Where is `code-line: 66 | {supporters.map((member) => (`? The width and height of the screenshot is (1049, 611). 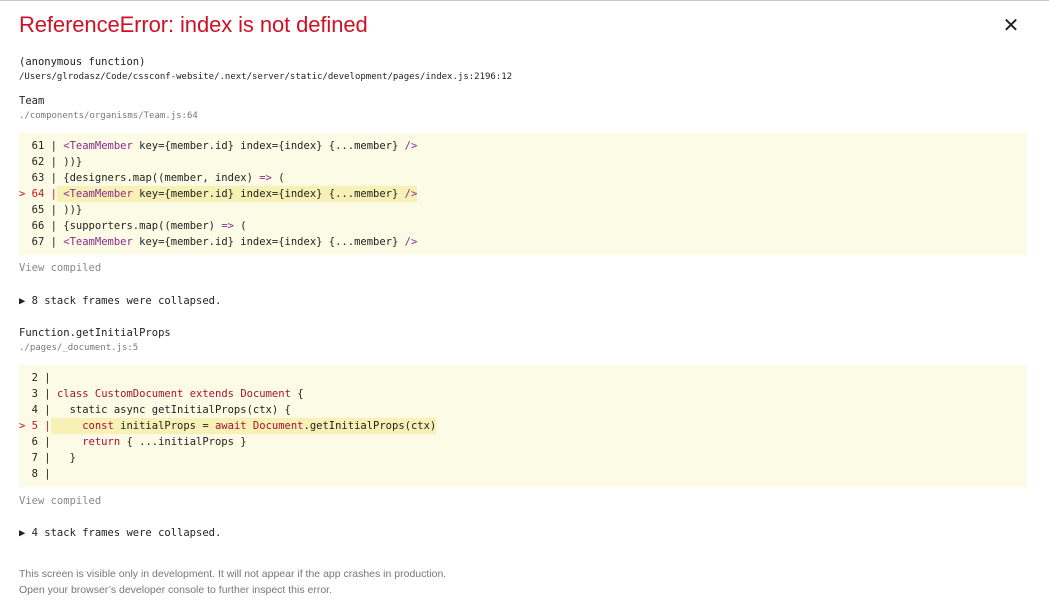 code-line: 66 | {supporters.map((member) => ( is located at coordinates (133, 226).